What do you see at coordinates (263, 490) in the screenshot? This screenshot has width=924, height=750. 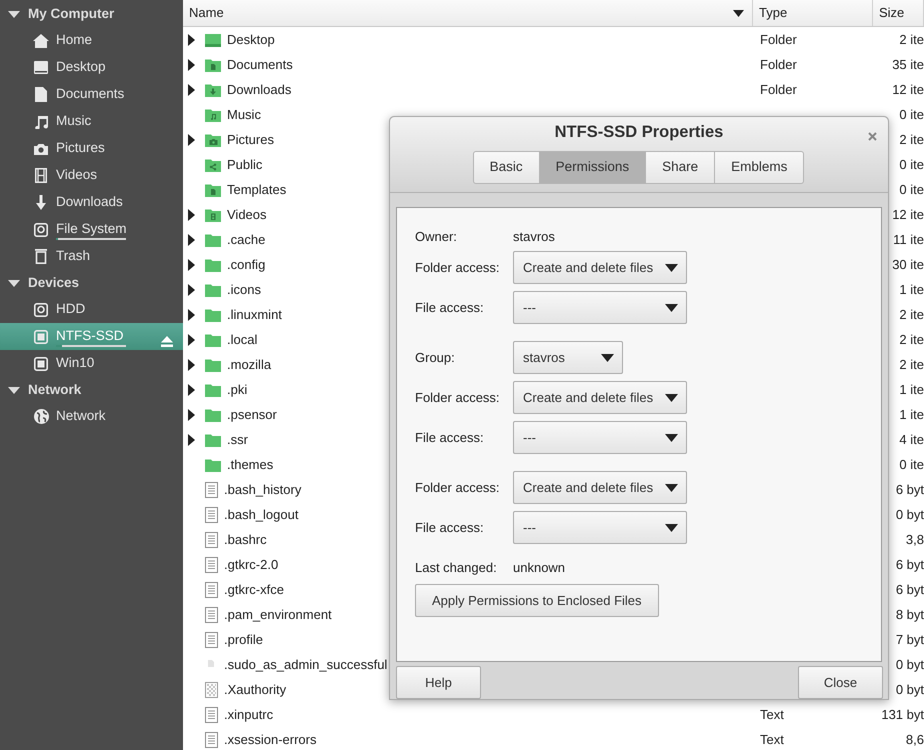 I see `file-name: .bash_history` at bounding box center [263, 490].